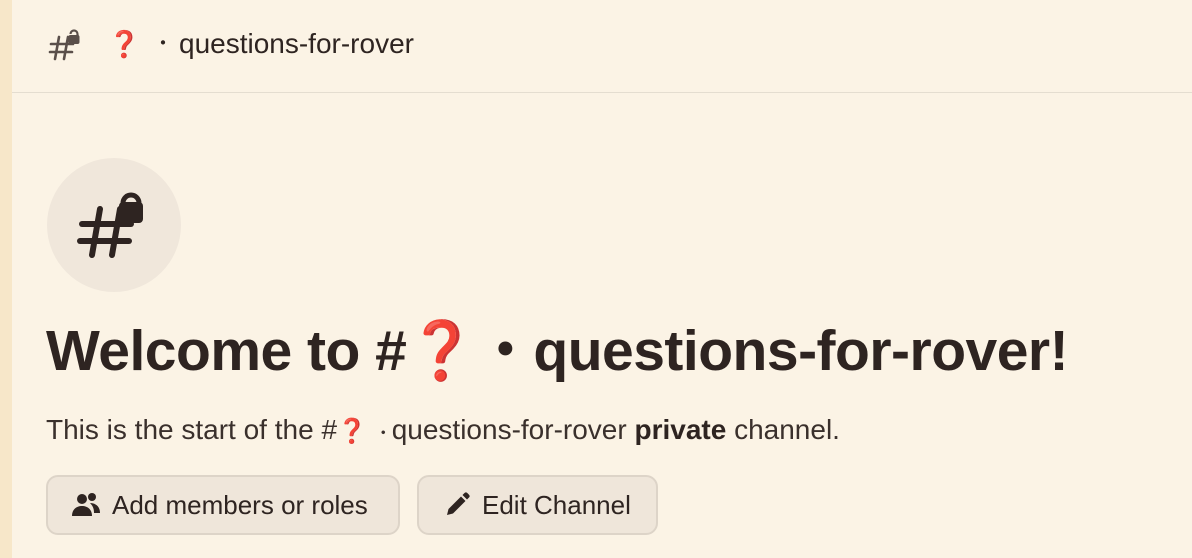  Describe the element at coordinates (680, 429) in the screenshot. I see `private-label: private` at that location.